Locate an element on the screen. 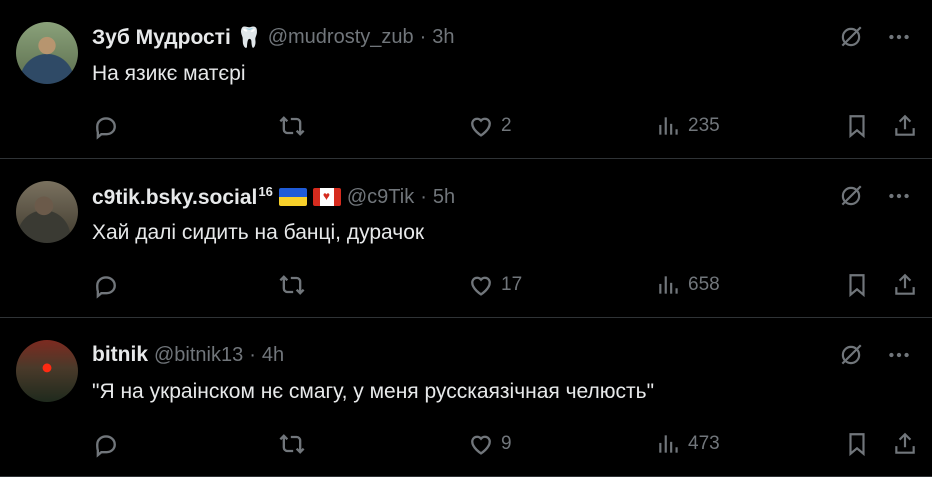 The image size is (932, 477). action-bar: 2 235 is located at coordinates (507, 124).